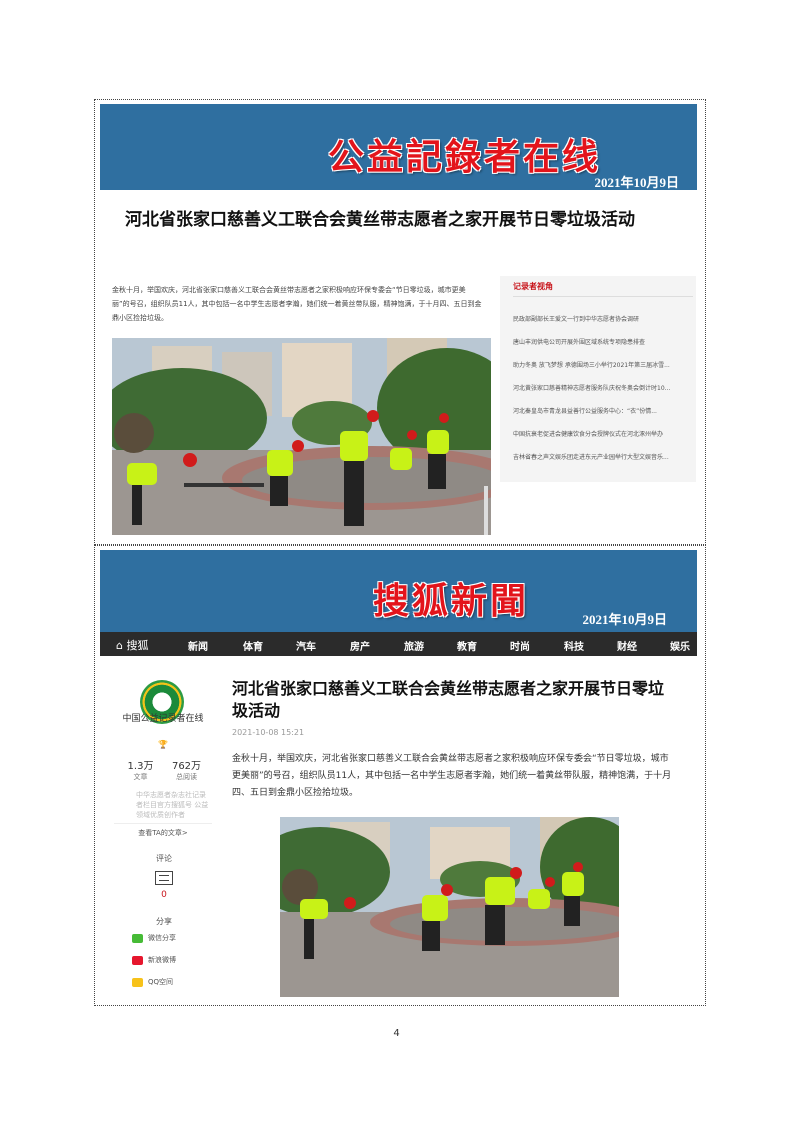  What do you see at coordinates (137, 960) in the screenshot?
I see `weibo-icon` at bounding box center [137, 960].